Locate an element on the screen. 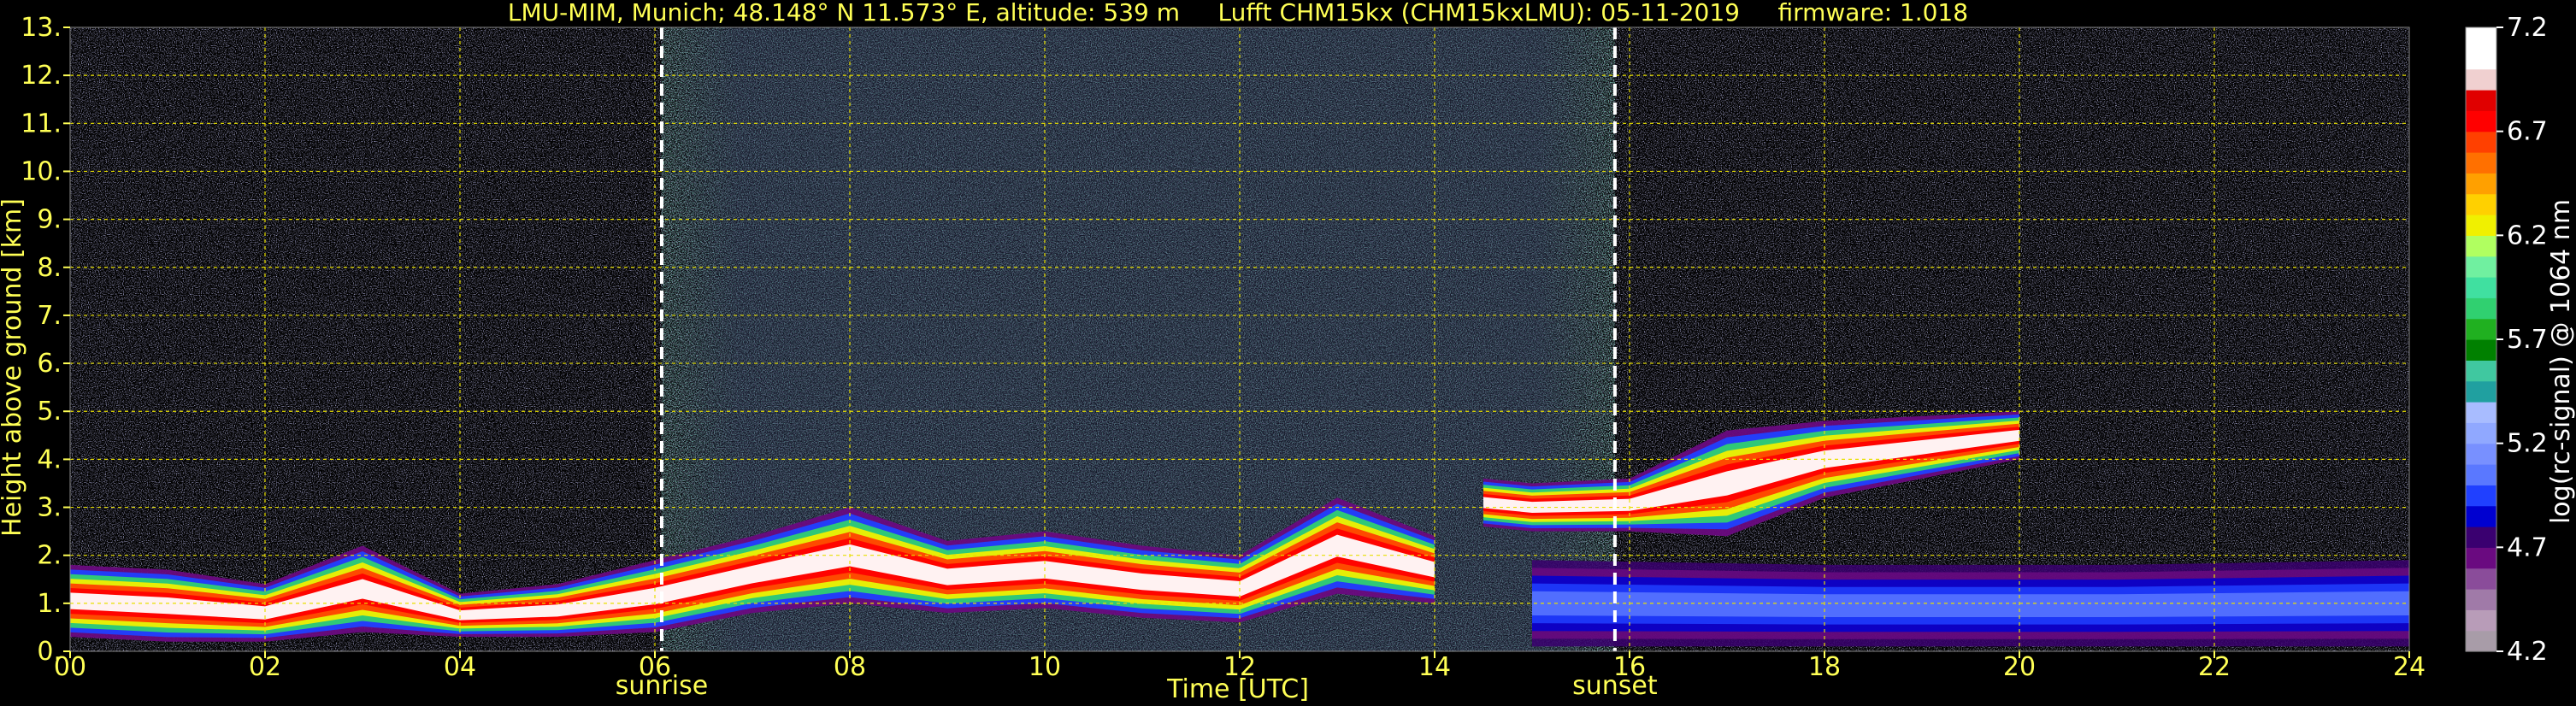 Image resolution: width=2576 pixels, height=706 pixels. y-tick-label: 11. is located at coordinates (41, 123).